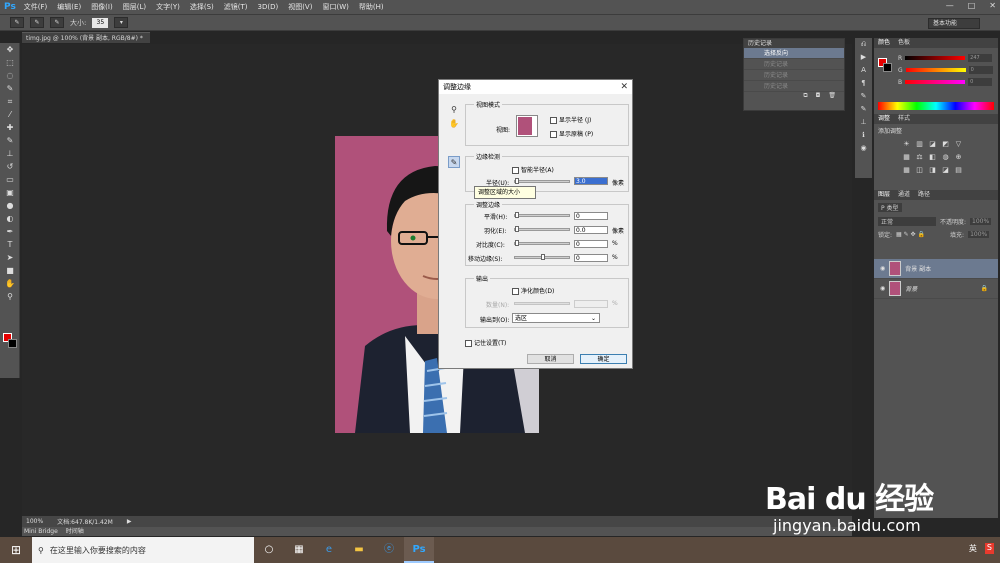 This screenshot has width=1000, height=563. Describe the element at coordinates (37, 22) in the screenshot. I see `brush-add-icon: ✎` at that location.